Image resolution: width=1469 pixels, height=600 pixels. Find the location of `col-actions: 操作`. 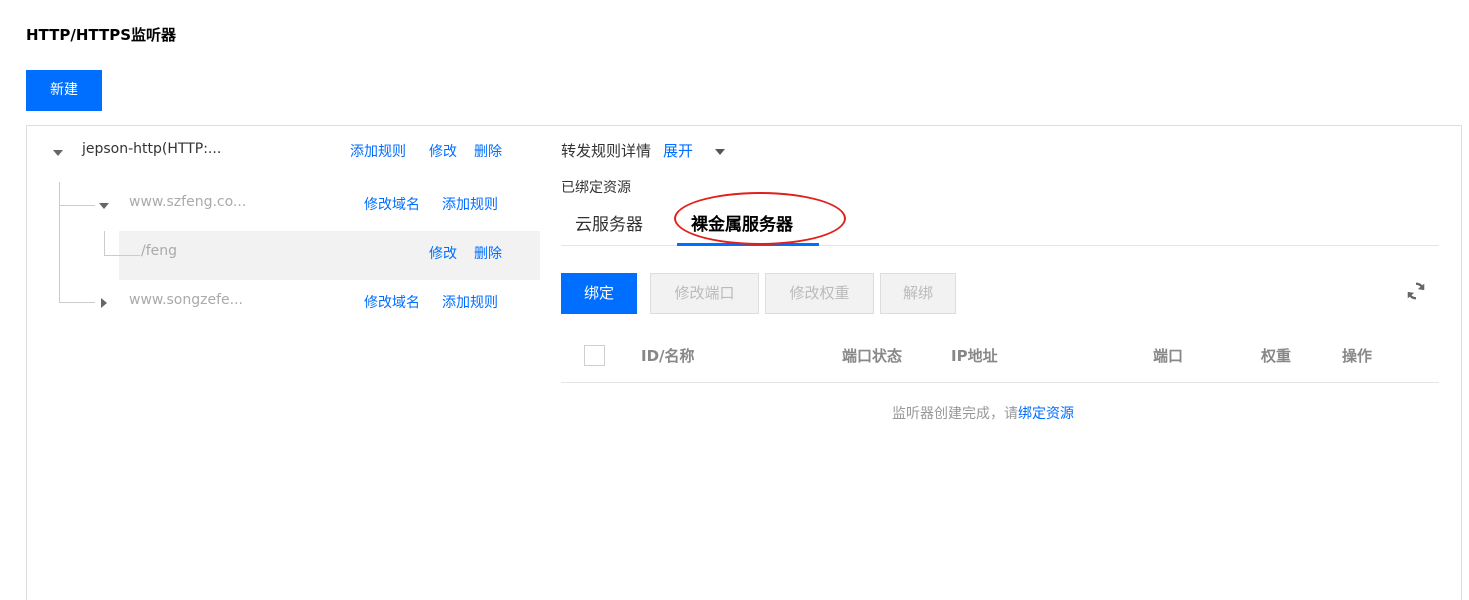

col-actions: 操作 is located at coordinates (1357, 356).